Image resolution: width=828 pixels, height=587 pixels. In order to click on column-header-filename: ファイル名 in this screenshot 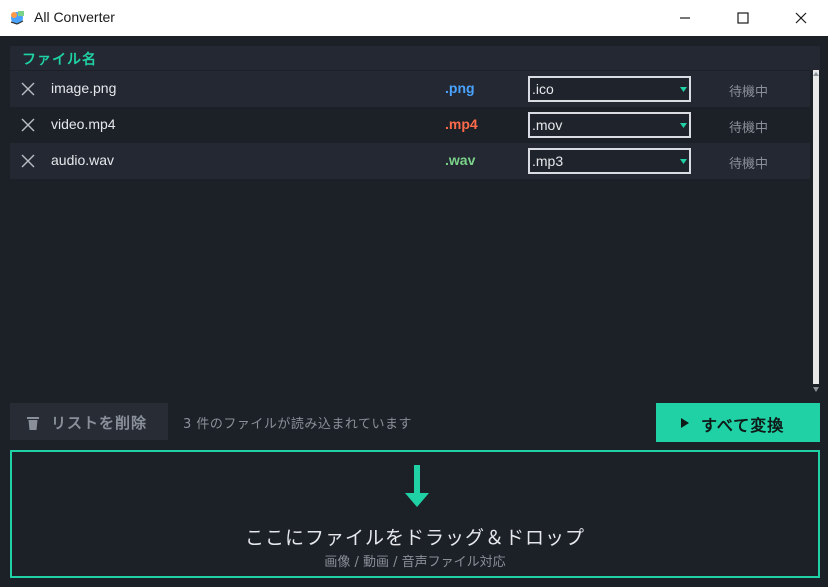, I will do `click(59, 60)`.